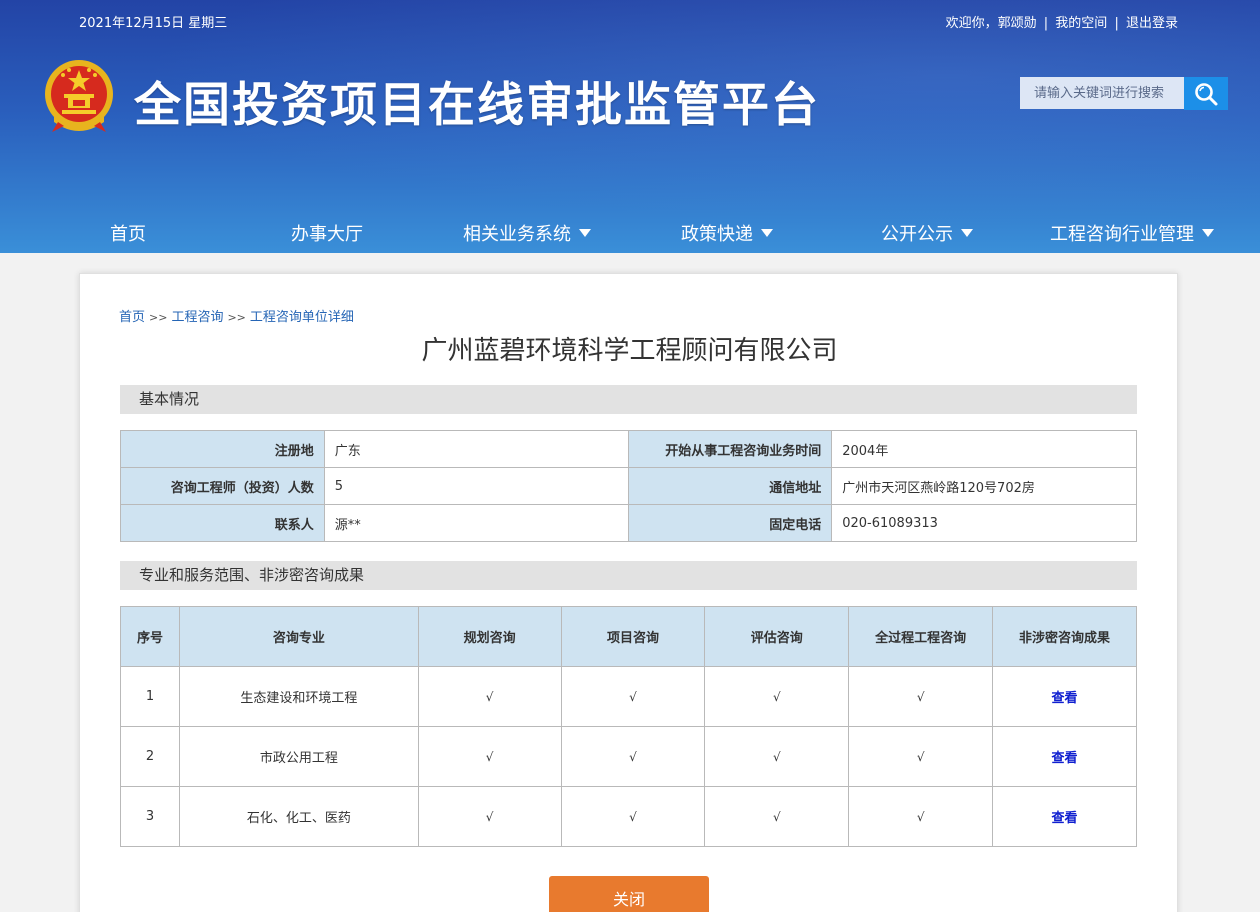 Image resolution: width=1260 pixels, height=912 pixels. What do you see at coordinates (630, 231) in the screenshot?
I see `main-nav: 首页 办事大厅 相关业务系统 政策快递 公开公示 工程咨询行业管理` at bounding box center [630, 231].